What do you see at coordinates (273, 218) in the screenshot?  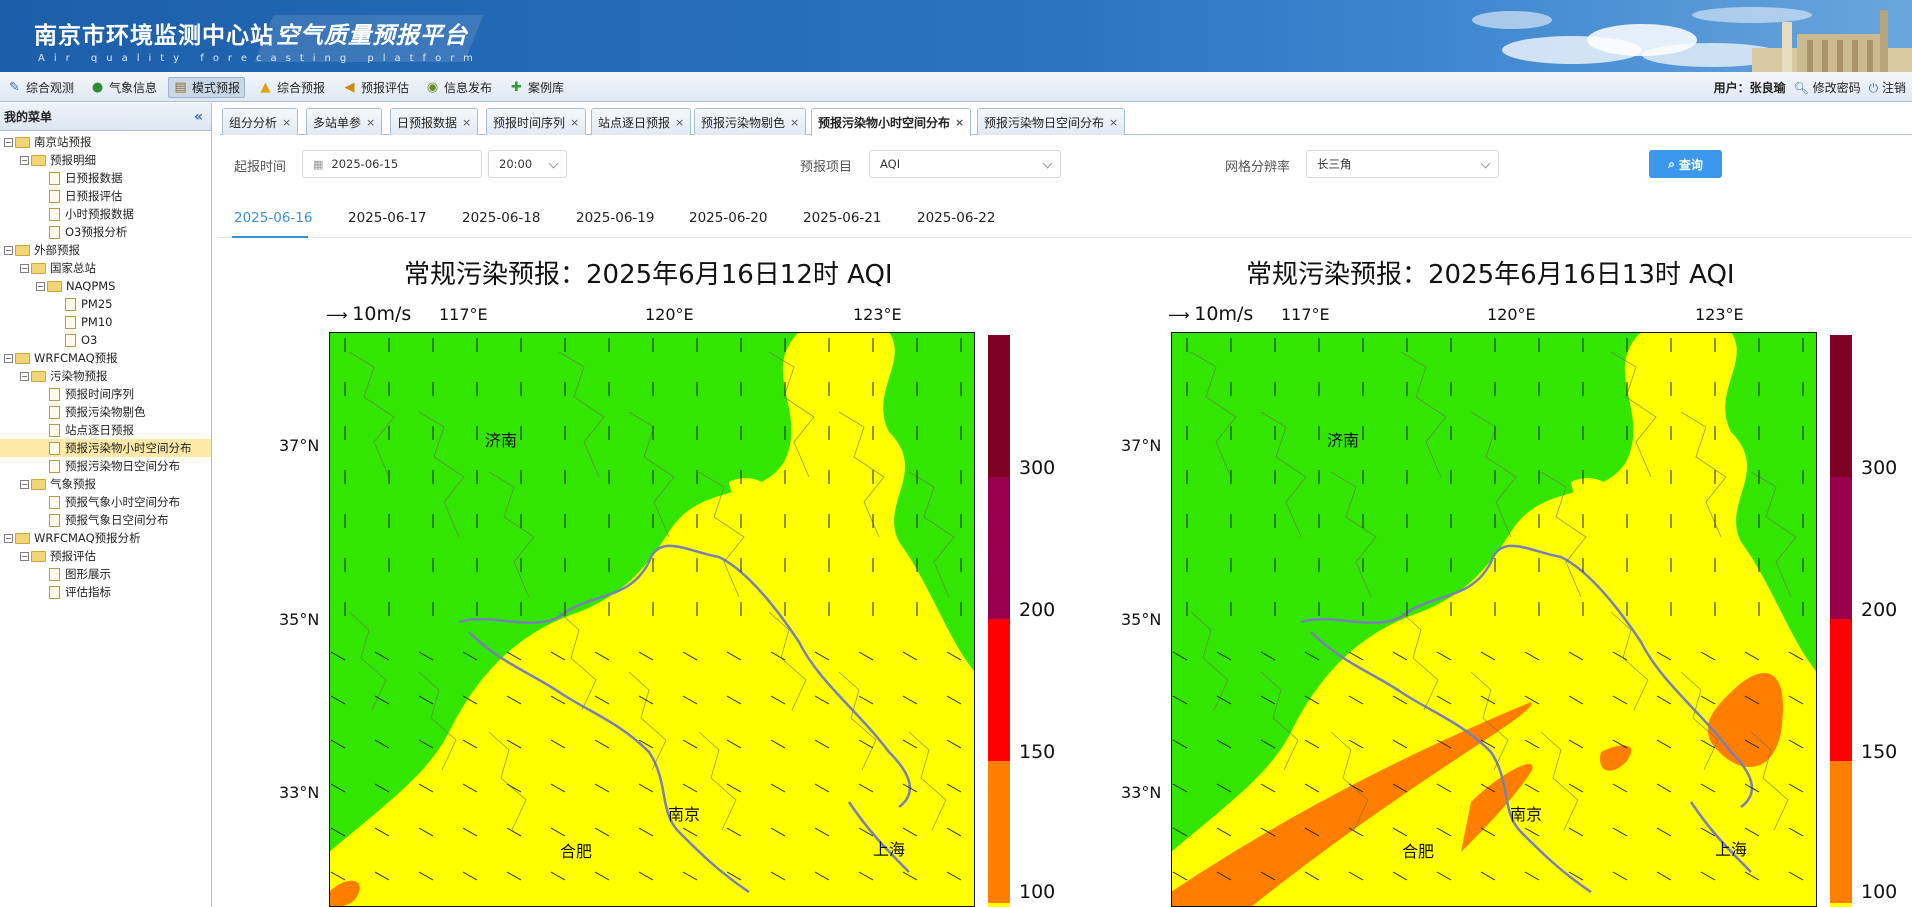 I see `date-tab: 2025-06-16` at bounding box center [273, 218].